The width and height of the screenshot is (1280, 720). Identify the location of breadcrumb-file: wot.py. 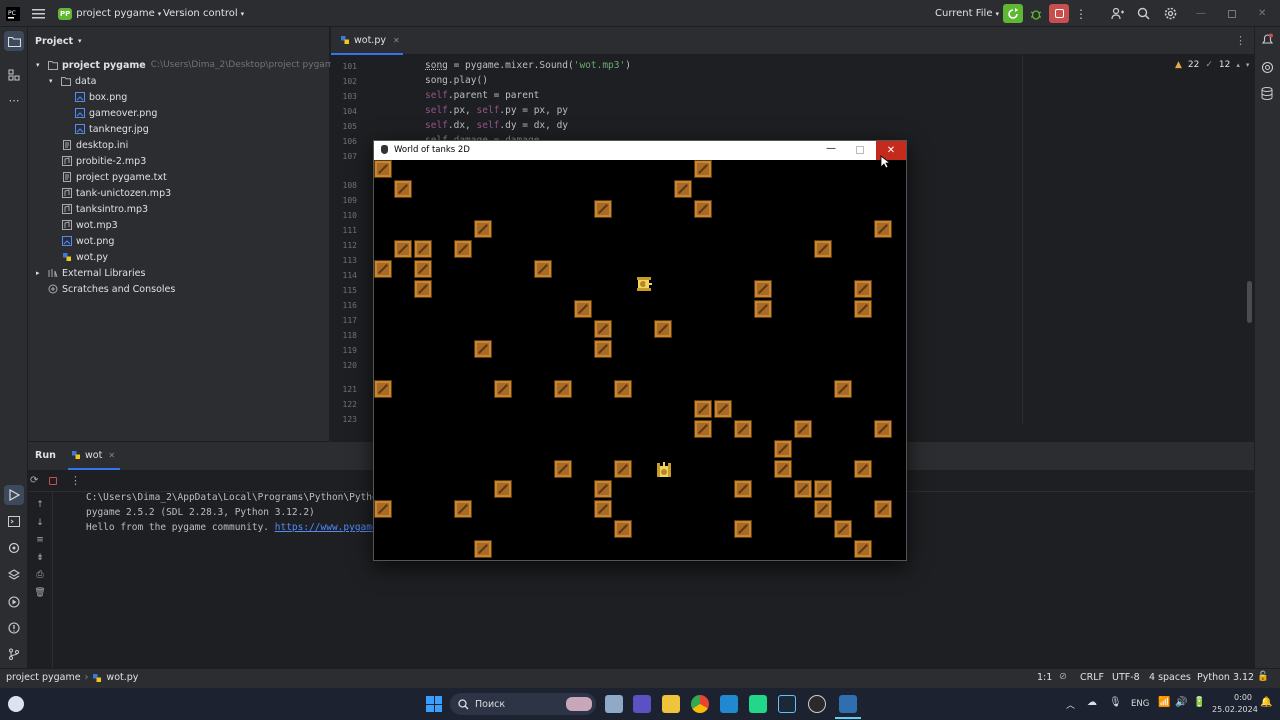
(122, 677).